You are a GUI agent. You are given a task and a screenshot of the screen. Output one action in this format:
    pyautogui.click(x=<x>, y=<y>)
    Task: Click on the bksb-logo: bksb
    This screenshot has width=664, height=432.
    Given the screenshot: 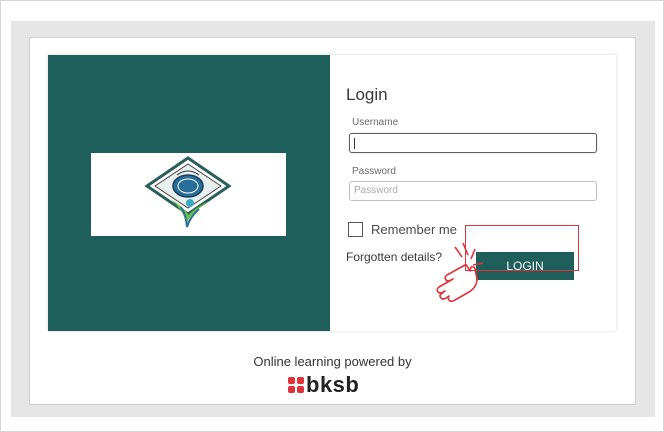 What is the action you would take?
    pyautogui.click(x=323, y=385)
    